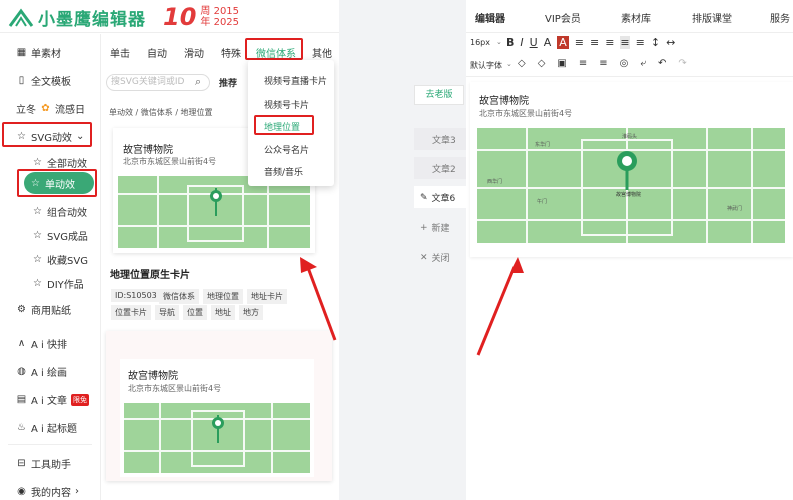 The height and width of the screenshot is (500, 793). Describe the element at coordinates (50, 108) in the screenshot. I see `sidebar-item-festival: 立冬 ✿ 流感日` at that location.